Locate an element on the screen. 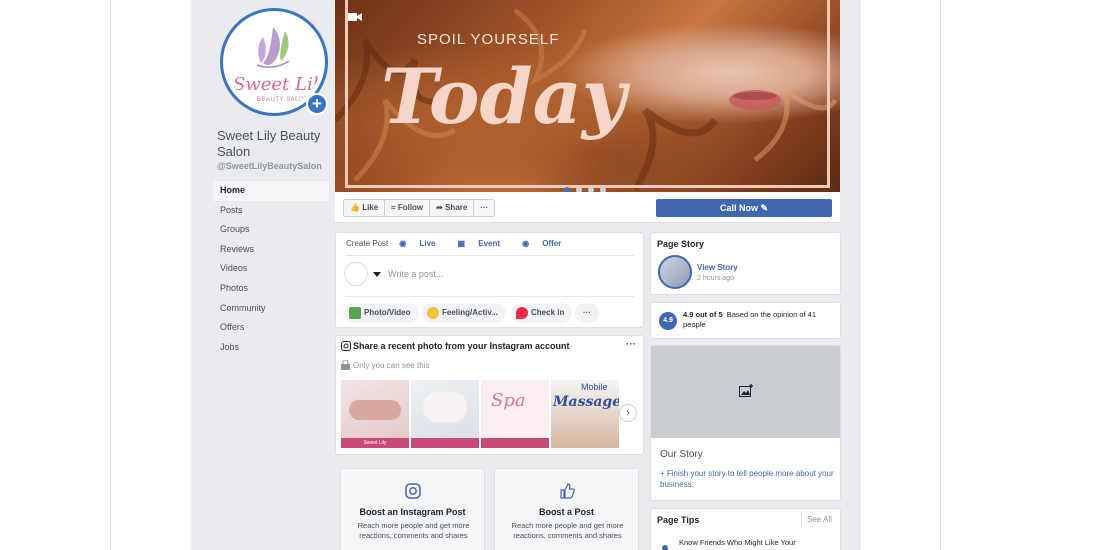 The image size is (1106, 550). chevron-right-icon: › is located at coordinates (628, 413).